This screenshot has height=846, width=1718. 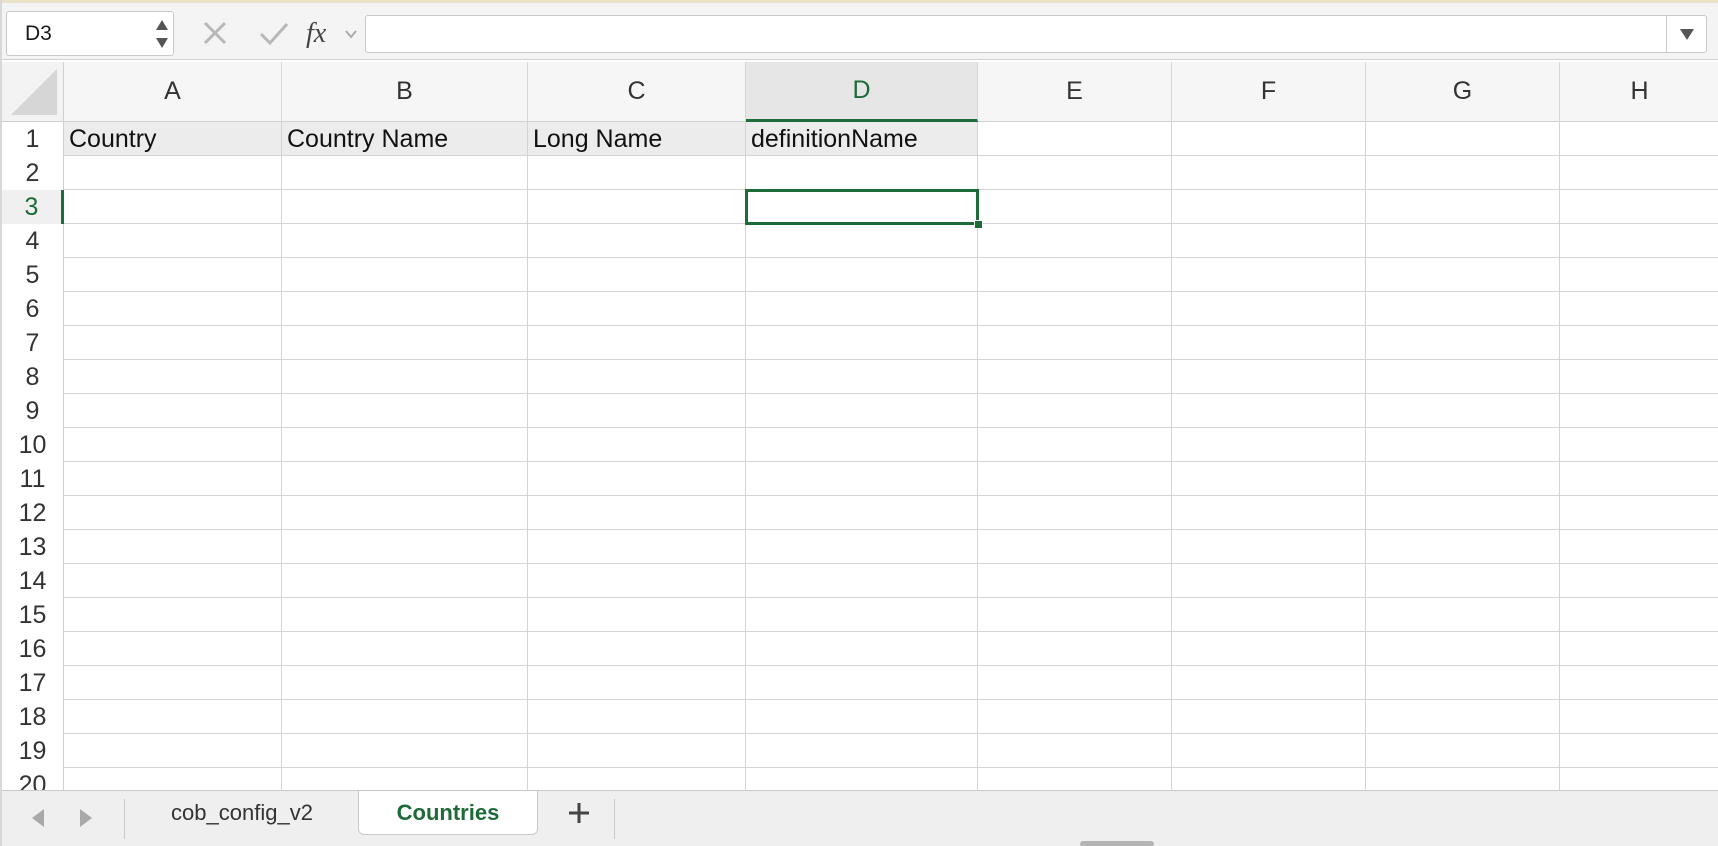 I want to click on cell-c10, so click(x=637, y=445).